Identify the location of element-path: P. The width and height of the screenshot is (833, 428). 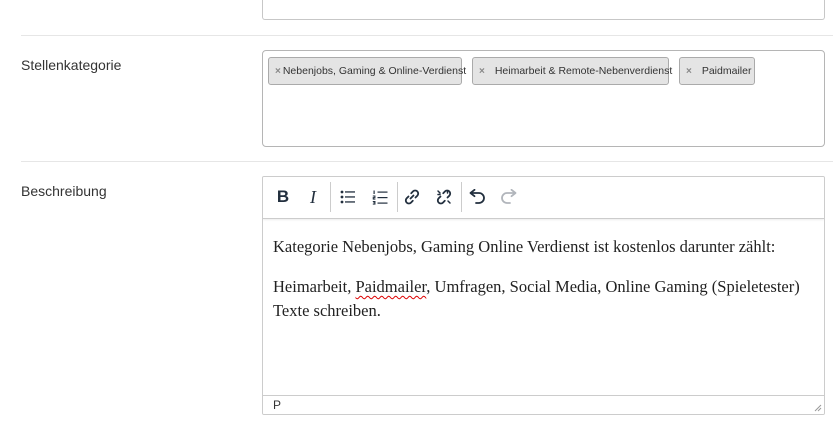
(277, 405).